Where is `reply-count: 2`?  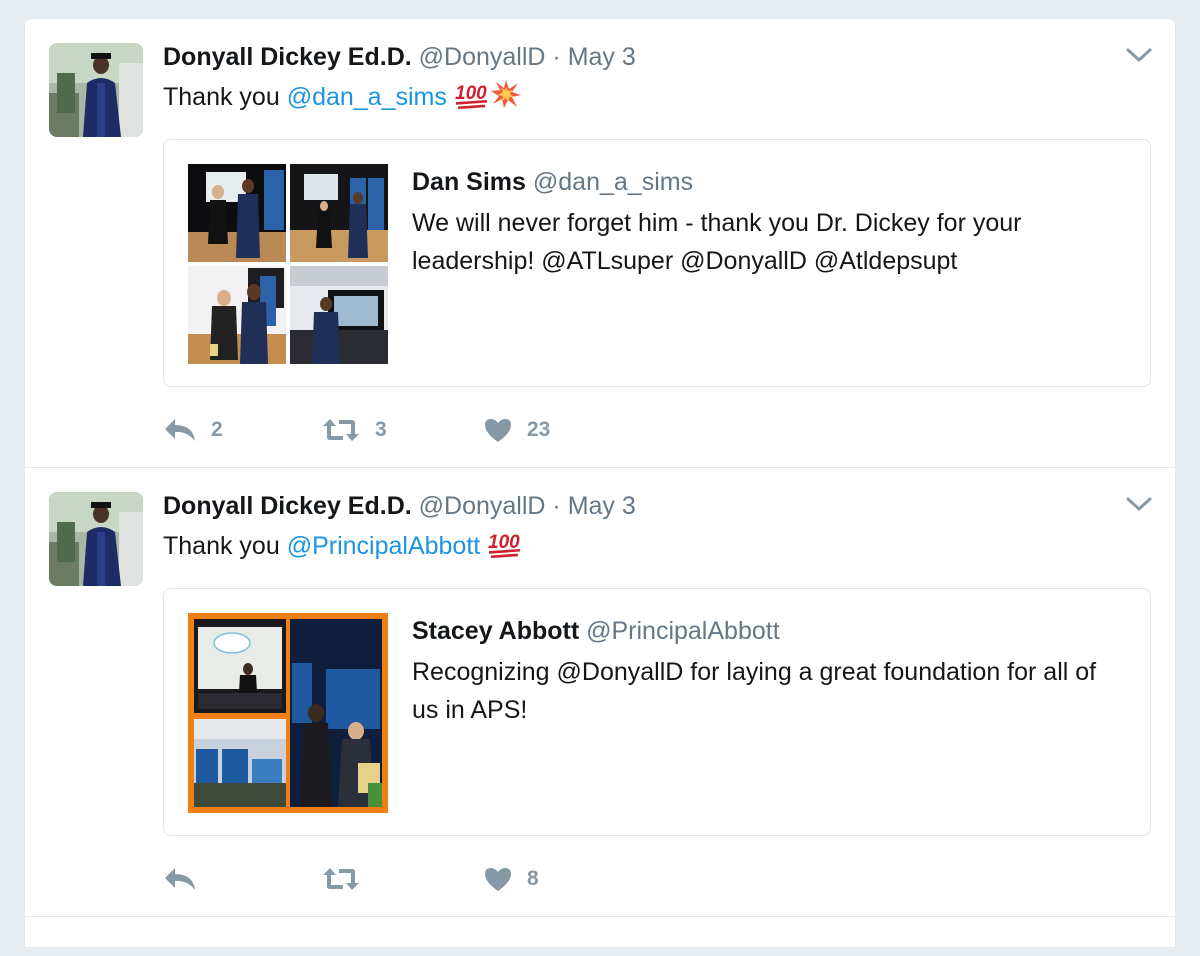
reply-count: 2 is located at coordinates (217, 429).